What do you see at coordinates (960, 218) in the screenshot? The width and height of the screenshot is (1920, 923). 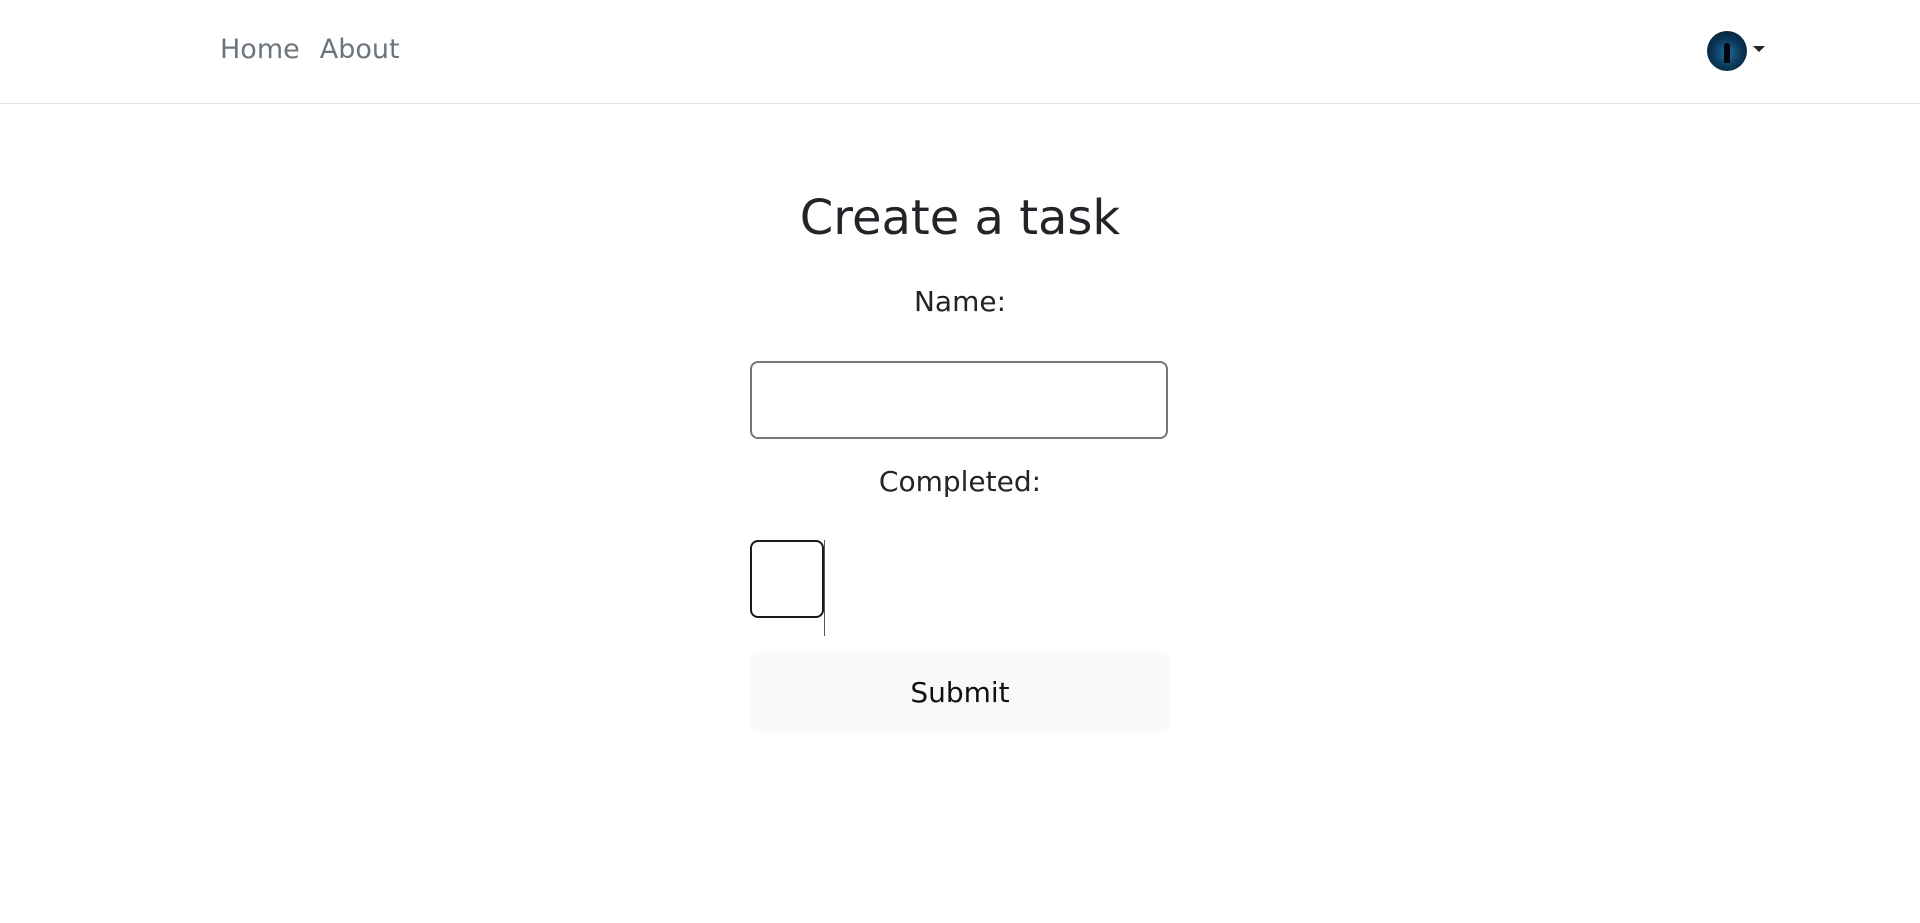 I see `page-title: Create a task` at bounding box center [960, 218].